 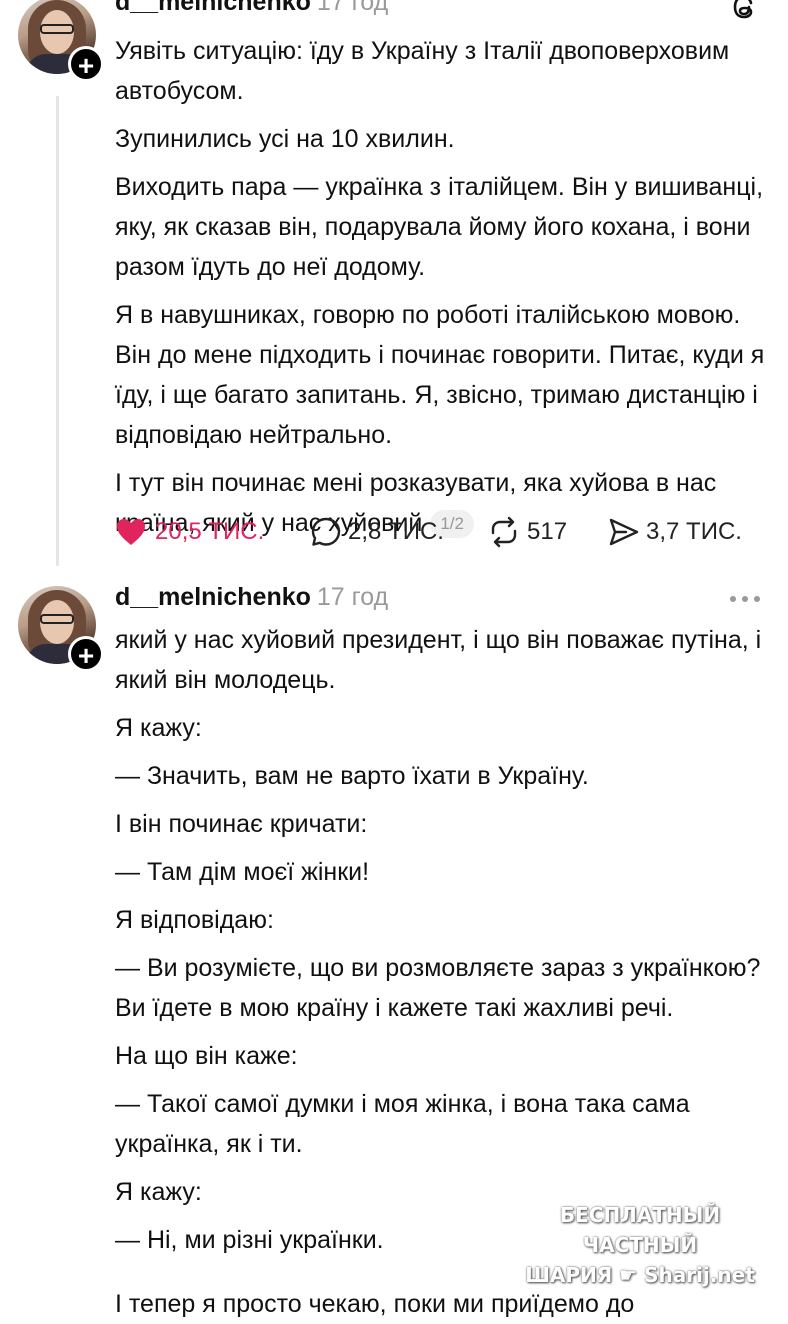 I want to click on action-bar: 20,5 ТИС. 2,8 ТИС. 517 3,7 ТИС., so click(x=440, y=532).